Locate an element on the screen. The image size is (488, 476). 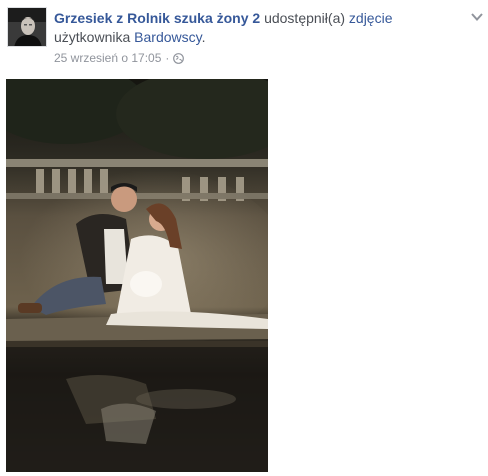
avatar is located at coordinates (27, 27).